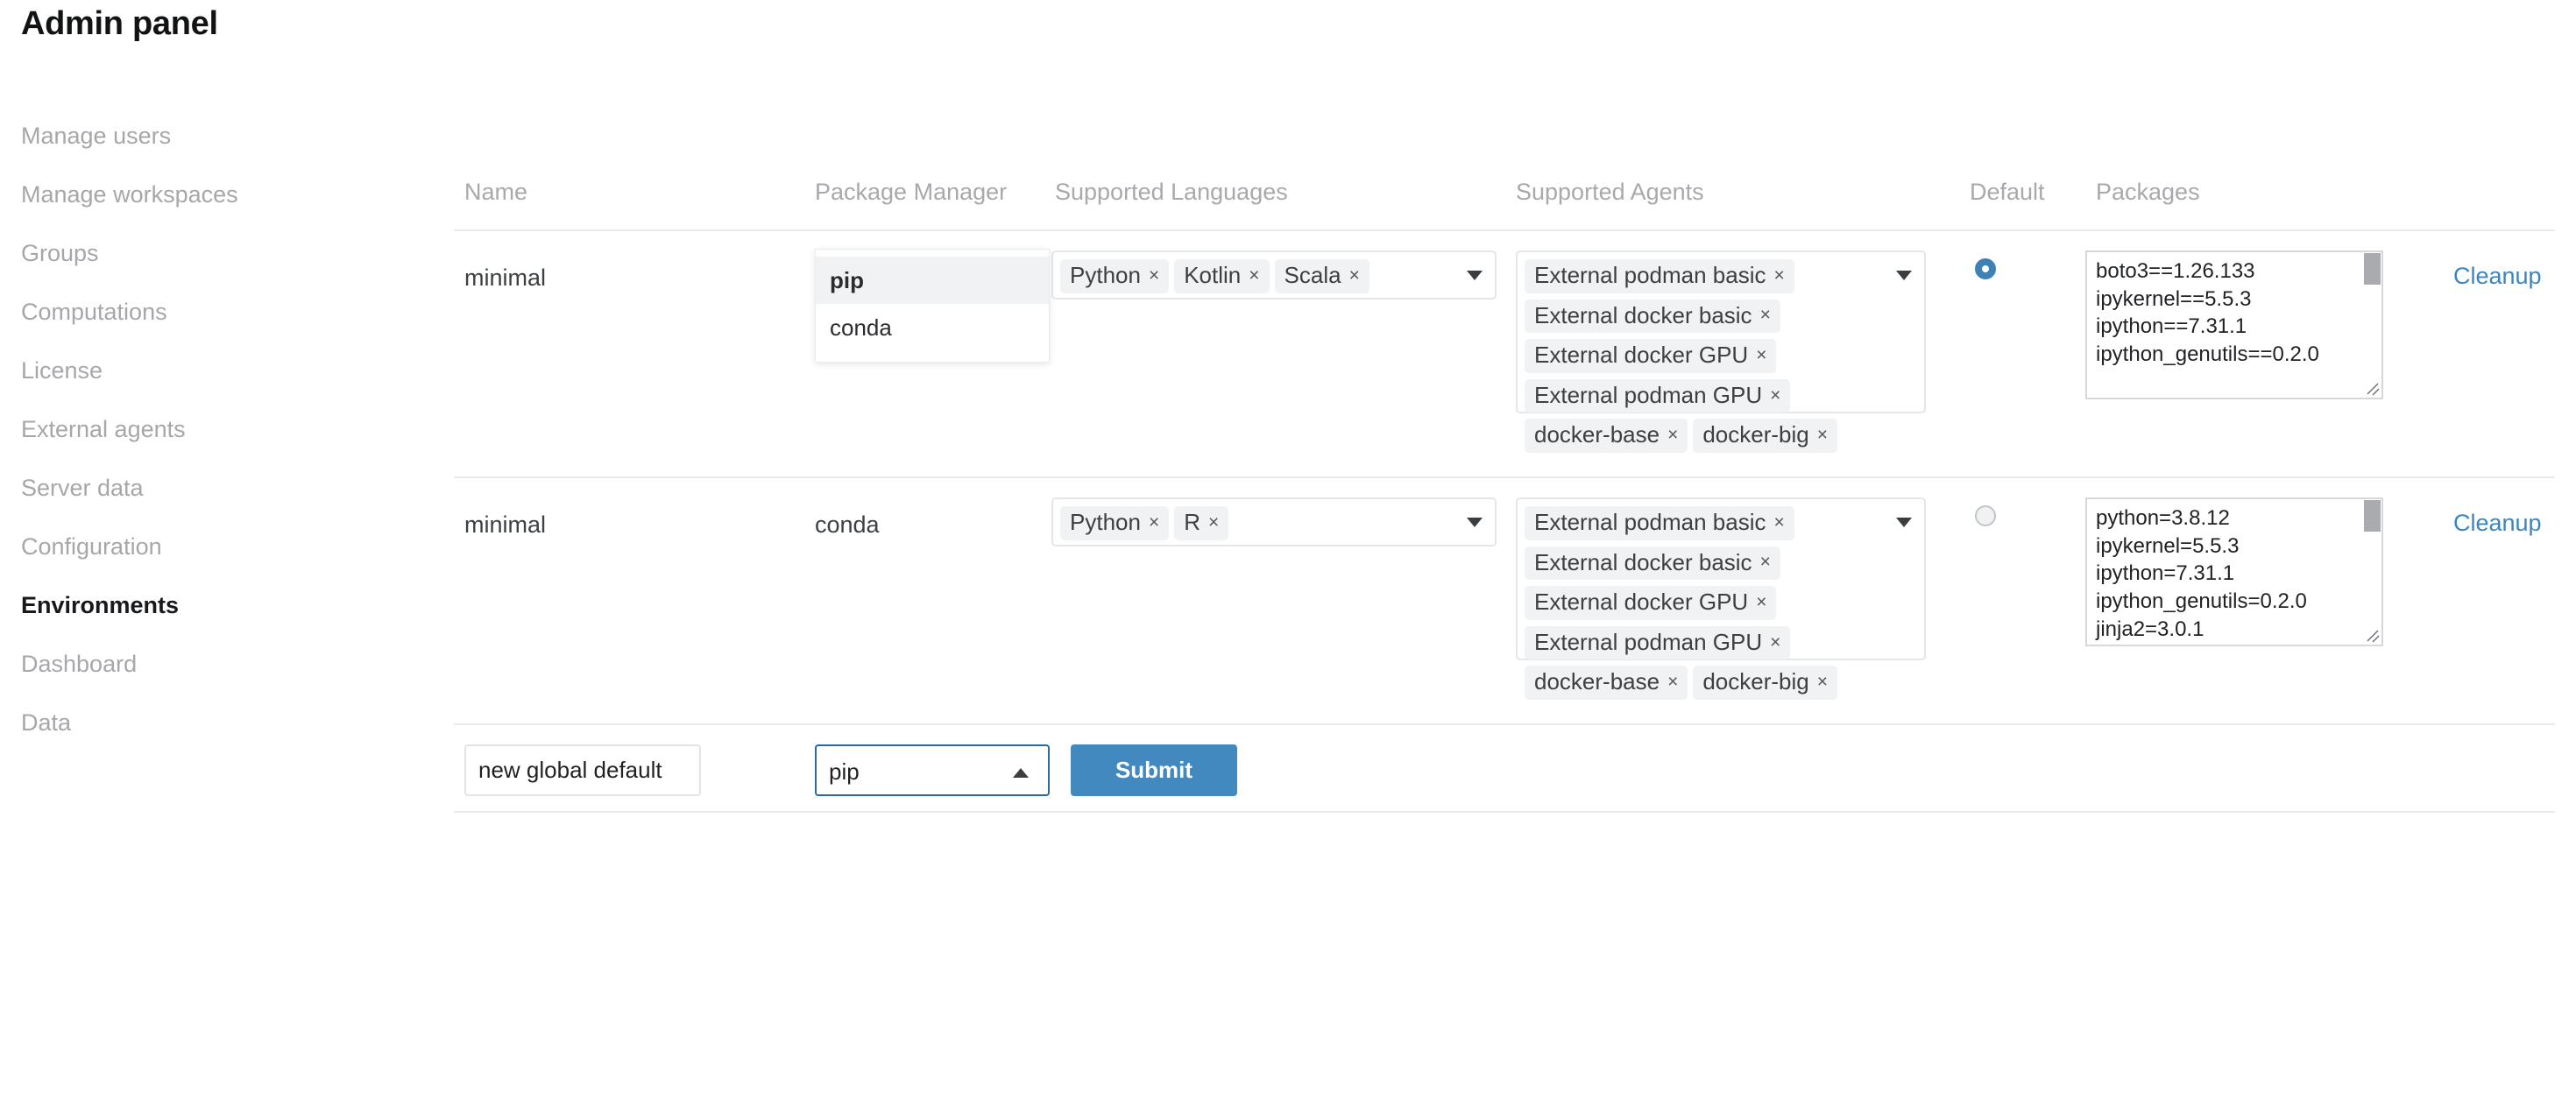 The height and width of the screenshot is (1093, 2576). What do you see at coordinates (214, 723) in the screenshot?
I see `sidebar-item-data: Data` at bounding box center [214, 723].